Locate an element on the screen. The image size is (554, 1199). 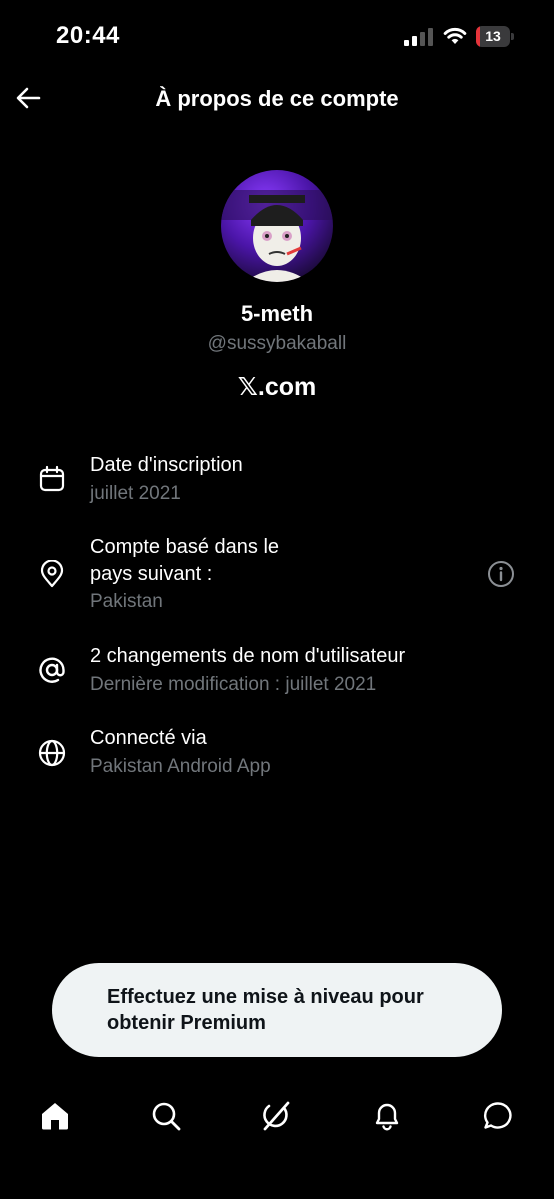
wifi-icon is located at coordinates (455, 35).